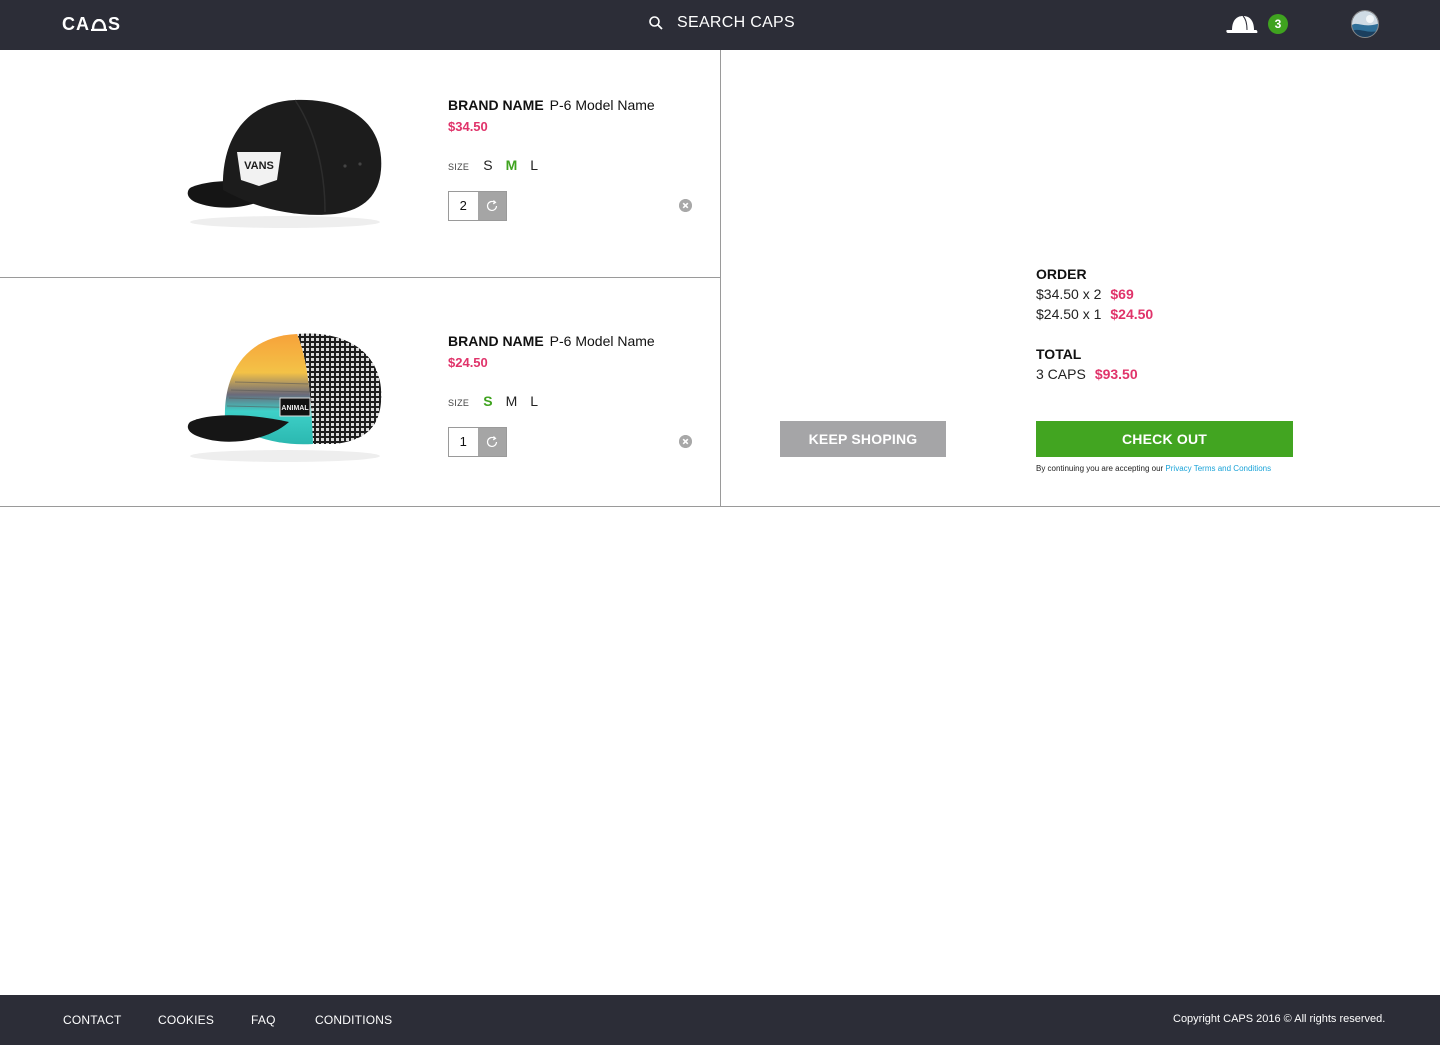 This screenshot has height=1045, width=1440. Describe the element at coordinates (1101, 468) in the screenshot. I see `terms-text: By continuing you are accepting our` at that location.